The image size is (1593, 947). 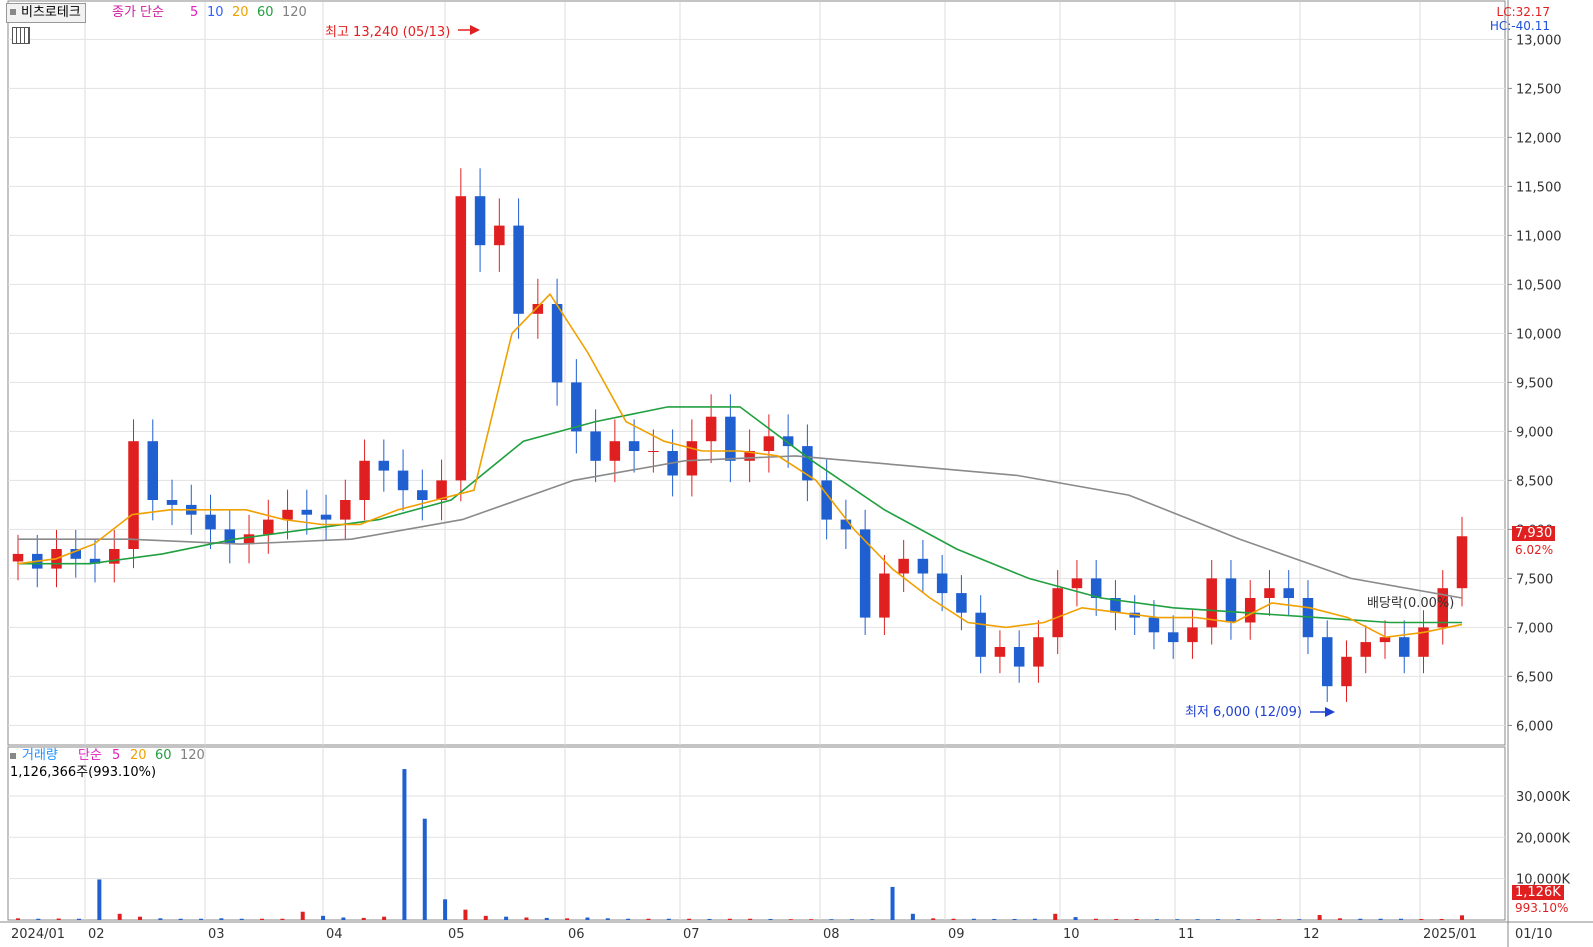 What do you see at coordinates (1542, 908) in the screenshot?
I see `last-volume-pct: 993.10%` at bounding box center [1542, 908].